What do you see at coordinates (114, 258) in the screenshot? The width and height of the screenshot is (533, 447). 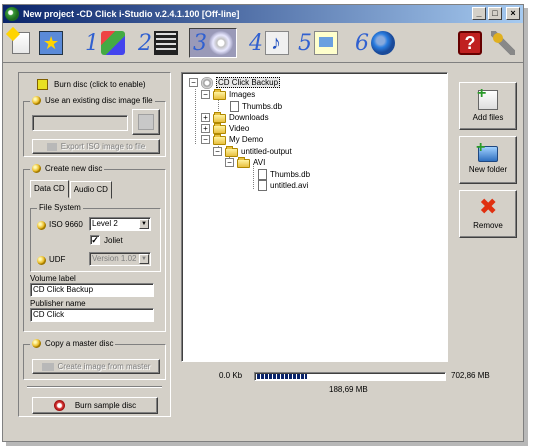 I see `udf-version-value: Version 1.02` at bounding box center [114, 258].